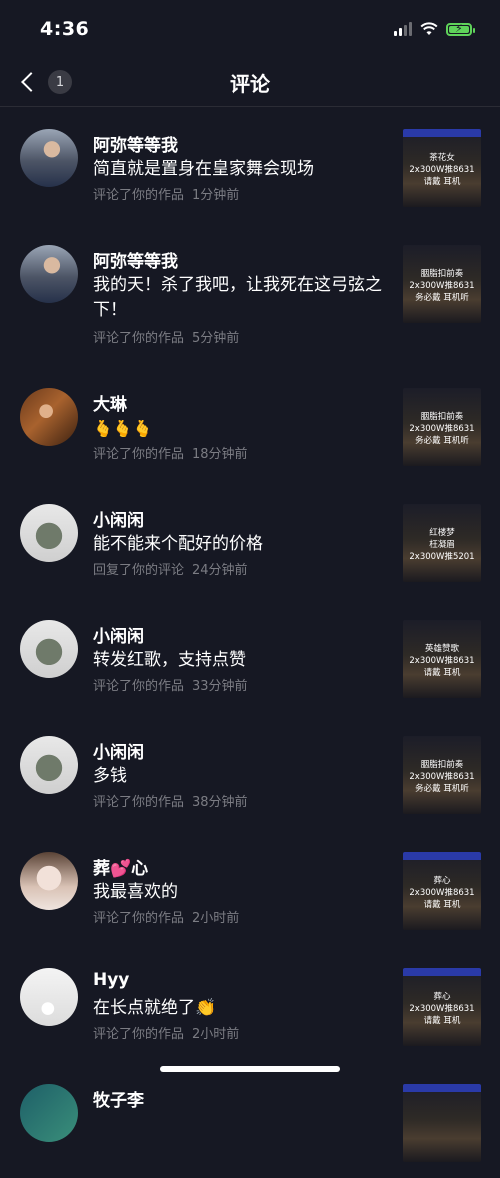 The image size is (500, 1178). What do you see at coordinates (118, 1098) in the screenshot?
I see `username: 牧子李` at bounding box center [118, 1098].